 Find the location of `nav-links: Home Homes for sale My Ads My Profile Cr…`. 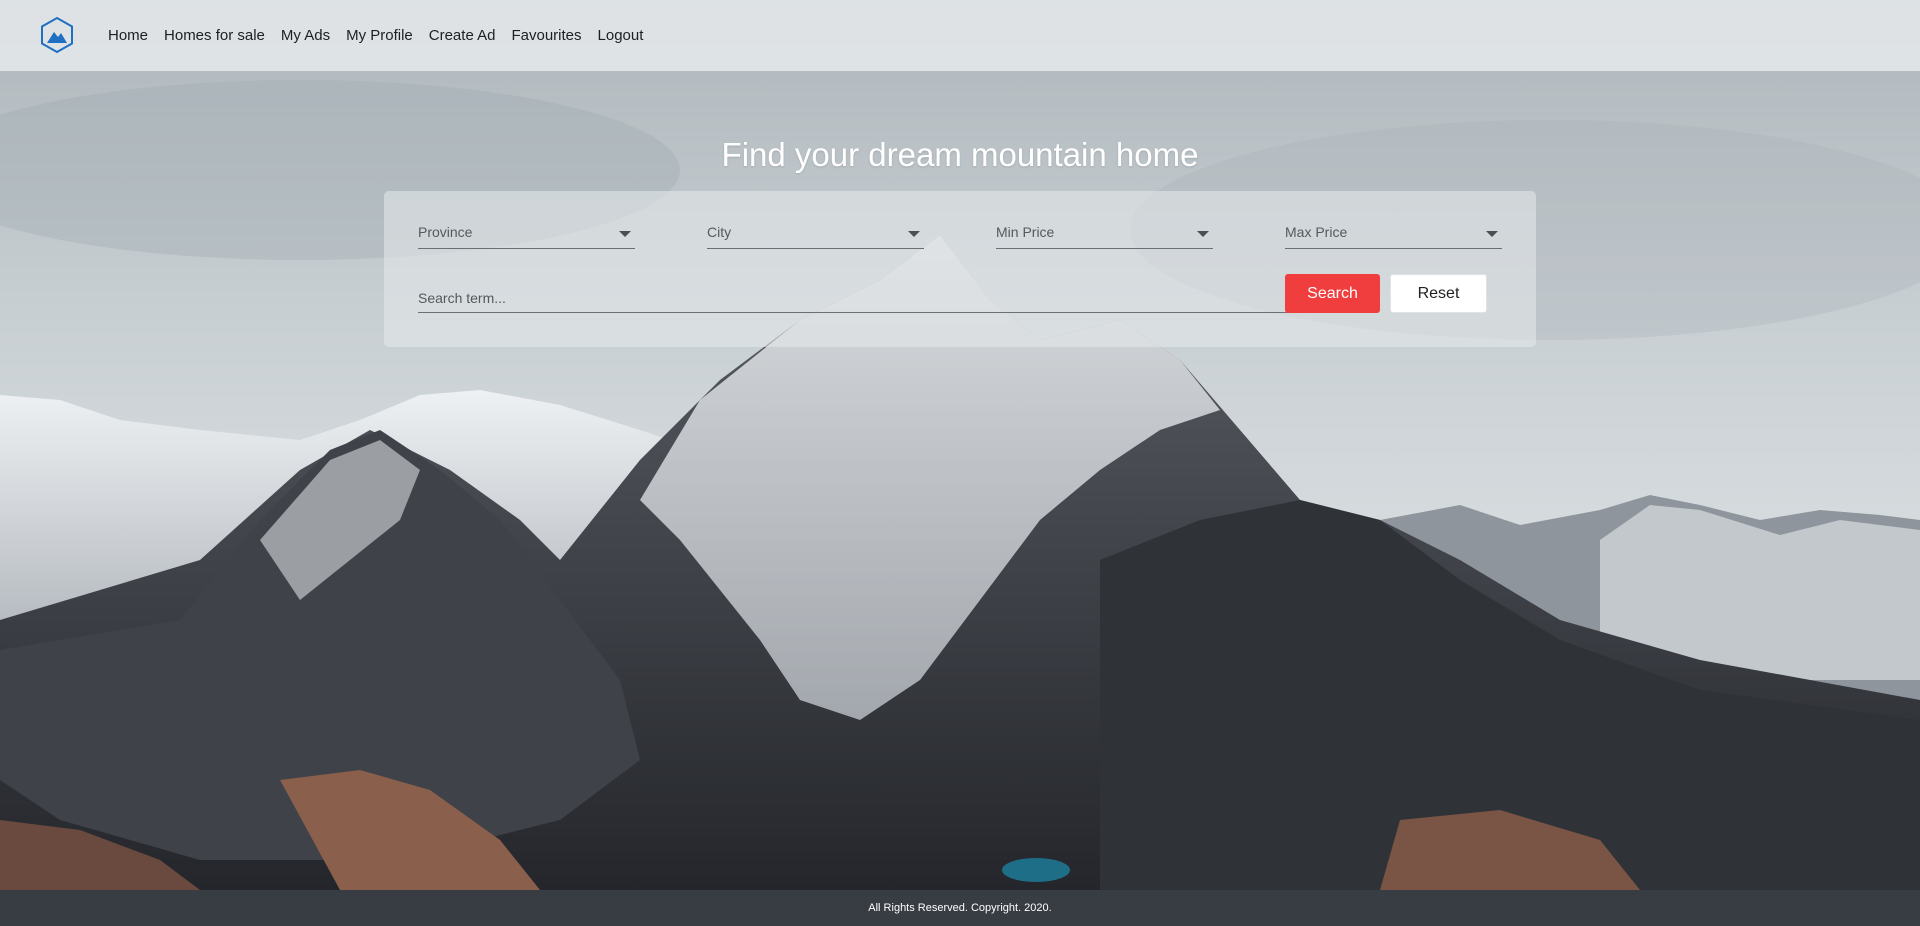

nav-links: Home Homes for sale My Ads My Profile Cr… is located at coordinates (383, 35).